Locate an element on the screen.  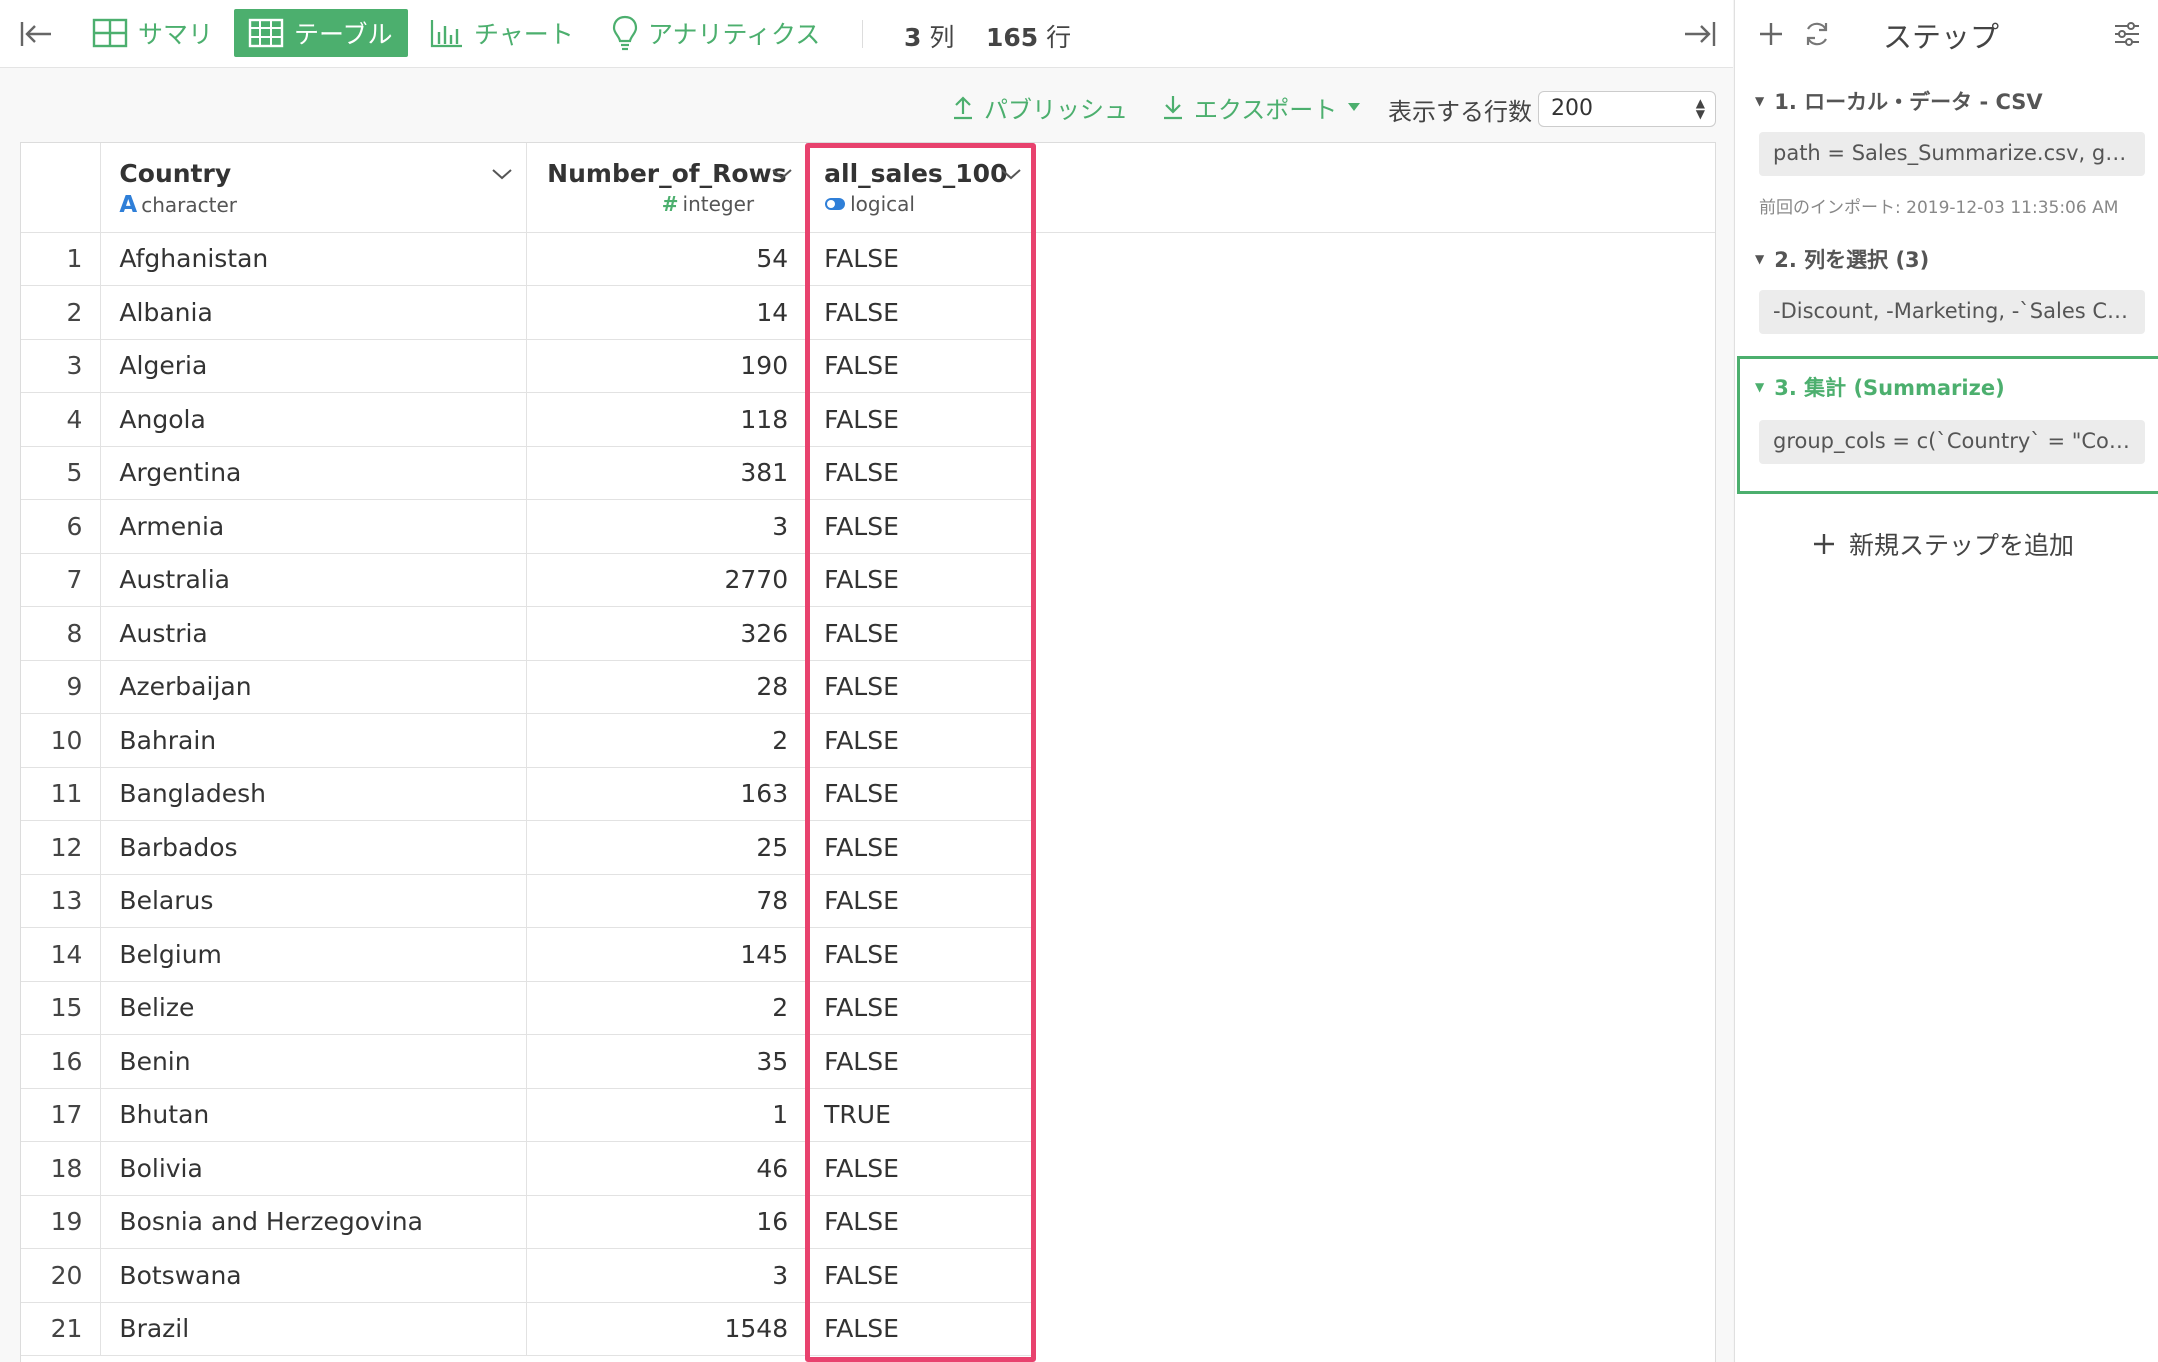
table-row: 20 Botswana 3 FALSE is located at coordinates (868, 1275).